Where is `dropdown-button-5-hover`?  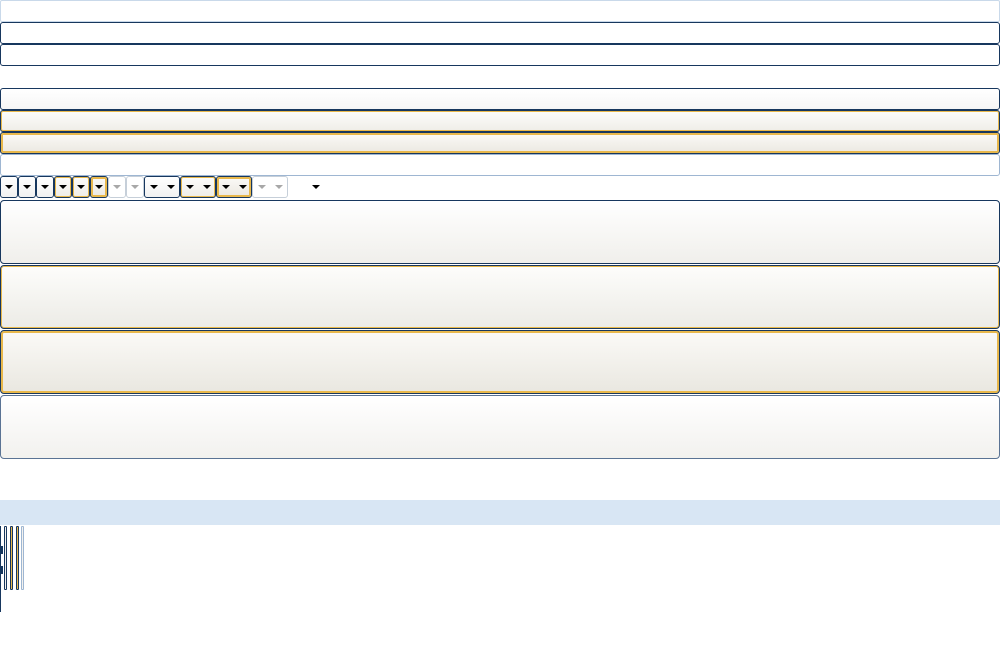
dropdown-button-5-hover is located at coordinates (81, 187).